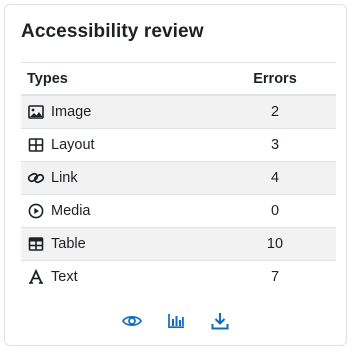  I want to click on type-label: Image, so click(71, 112).